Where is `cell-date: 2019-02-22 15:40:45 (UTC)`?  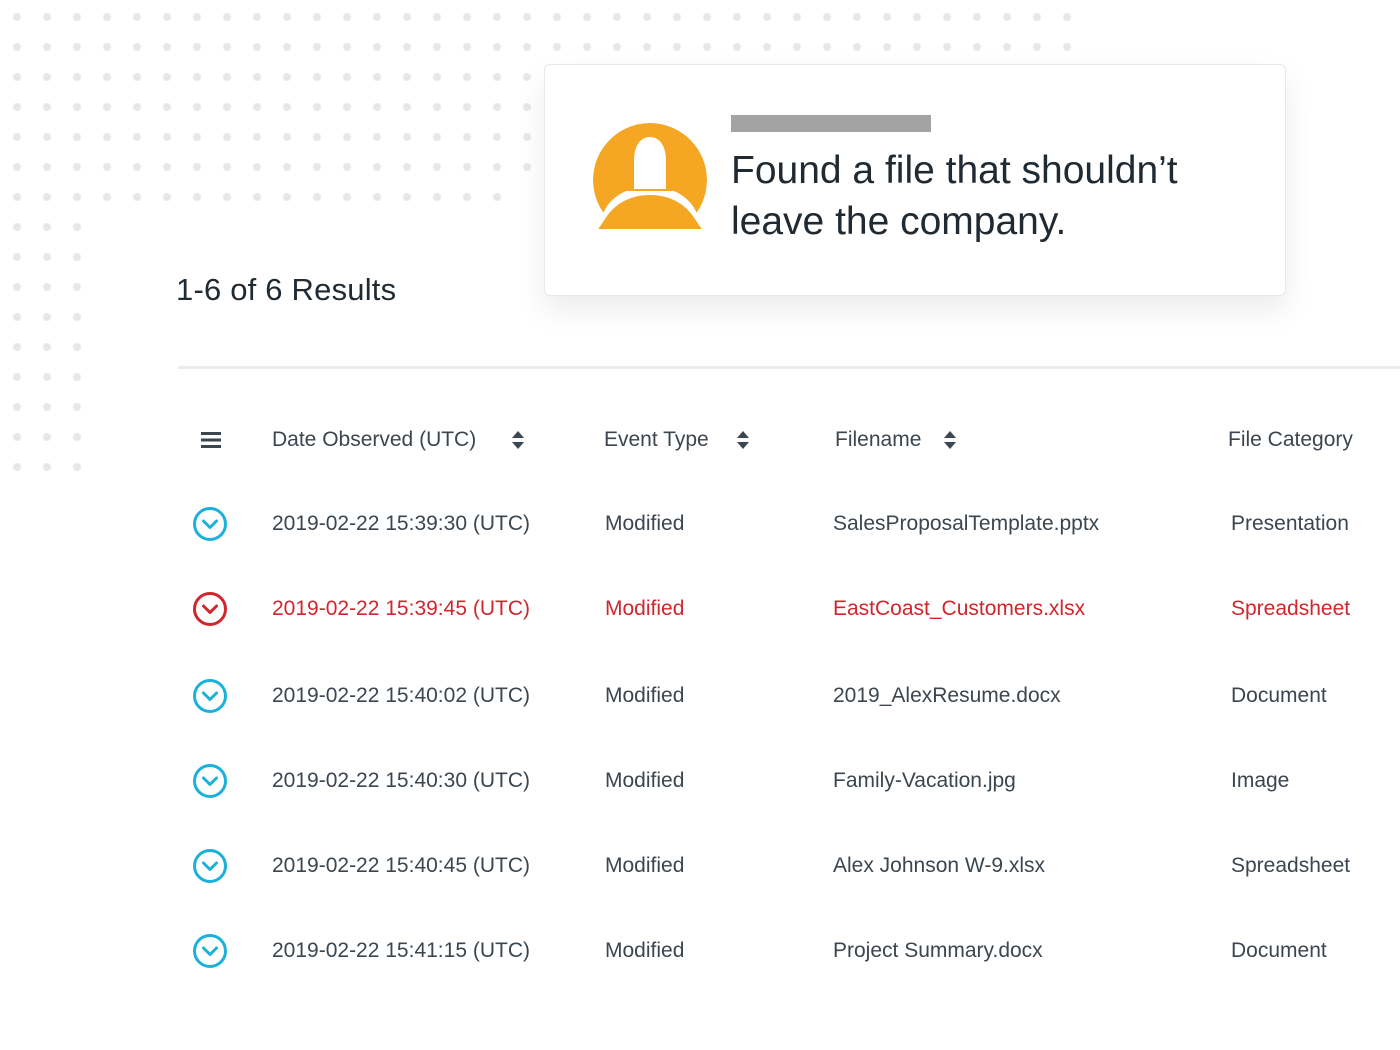
cell-date: 2019-02-22 15:40:45 (UTC) is located at coordinates (401, 865).